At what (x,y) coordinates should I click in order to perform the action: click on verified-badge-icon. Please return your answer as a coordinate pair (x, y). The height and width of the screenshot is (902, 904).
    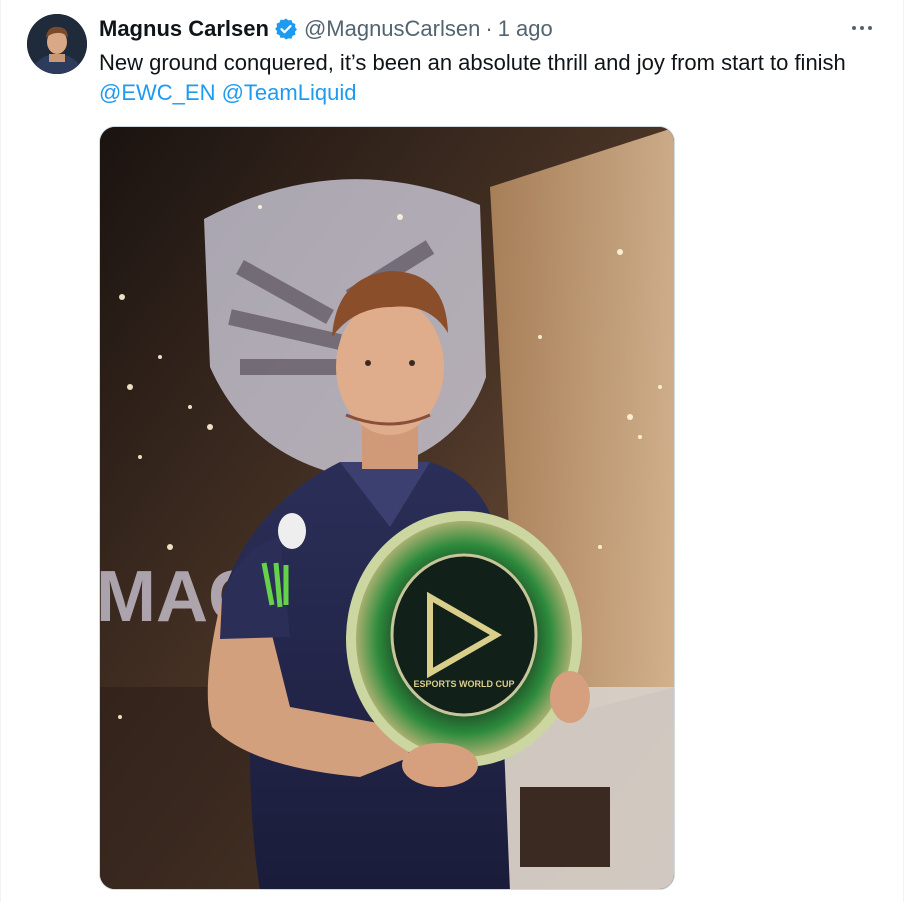
    Looking at the image, I should click on (286, 29).